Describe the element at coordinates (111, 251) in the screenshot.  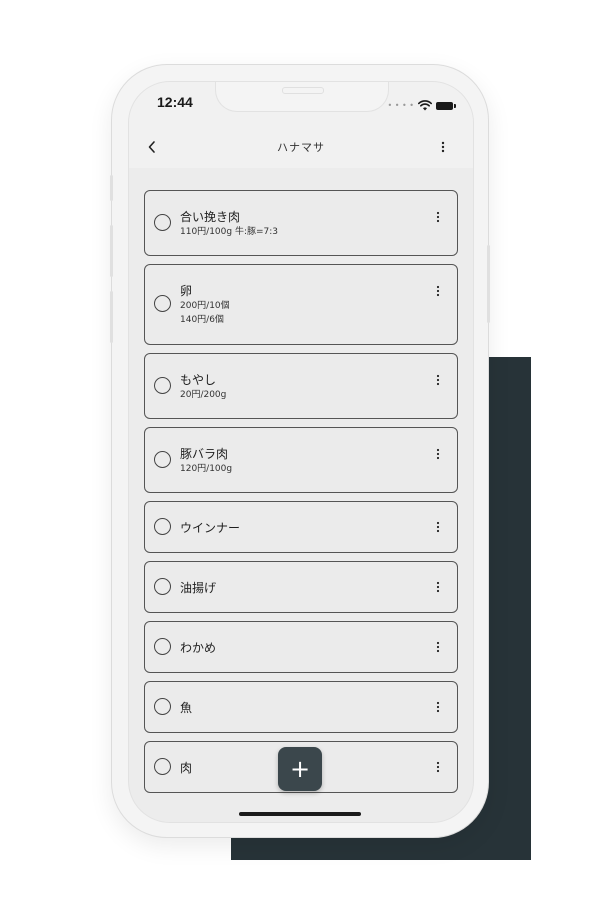
I see `volume-up-button` at that location.